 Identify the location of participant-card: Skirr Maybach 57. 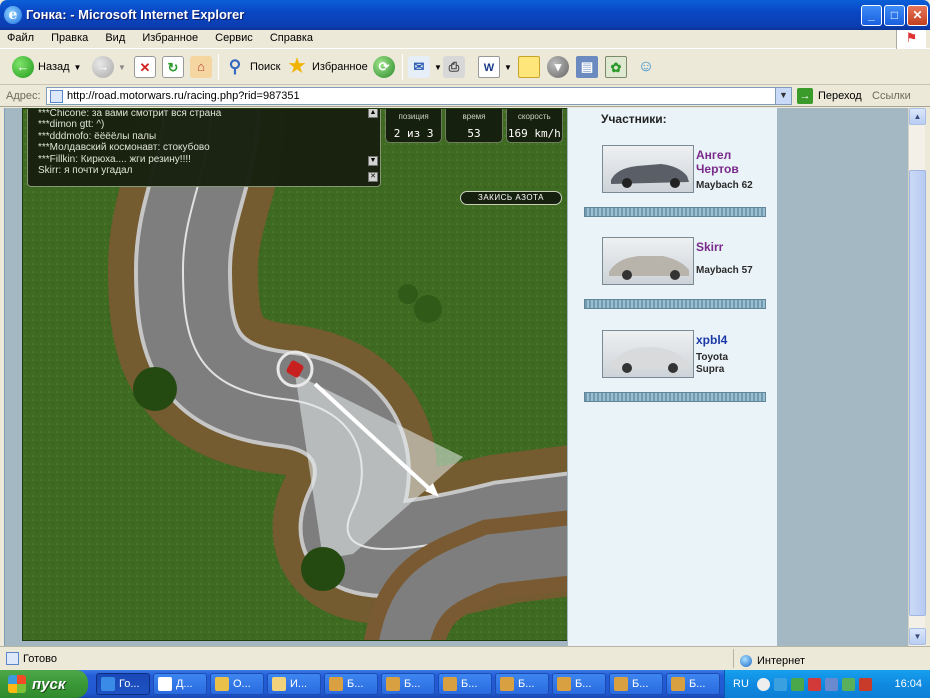
(675, 277).